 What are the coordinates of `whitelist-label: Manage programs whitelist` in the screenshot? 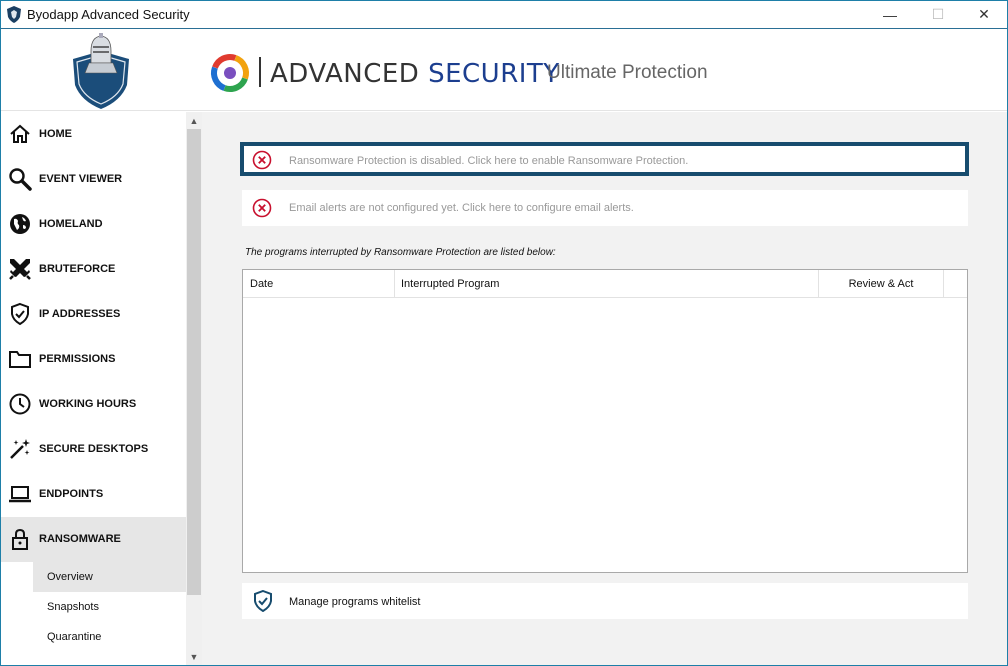 It's located at (355, 602).